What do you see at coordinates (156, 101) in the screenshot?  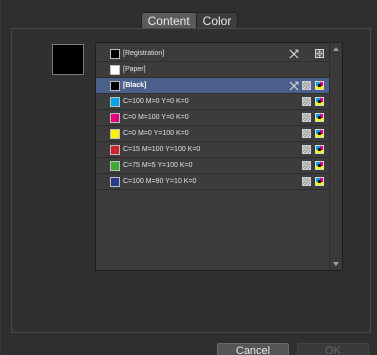 I see `swatch-label: C=100 M=0 Y=0 K=0` at bounding box center [156, 101].